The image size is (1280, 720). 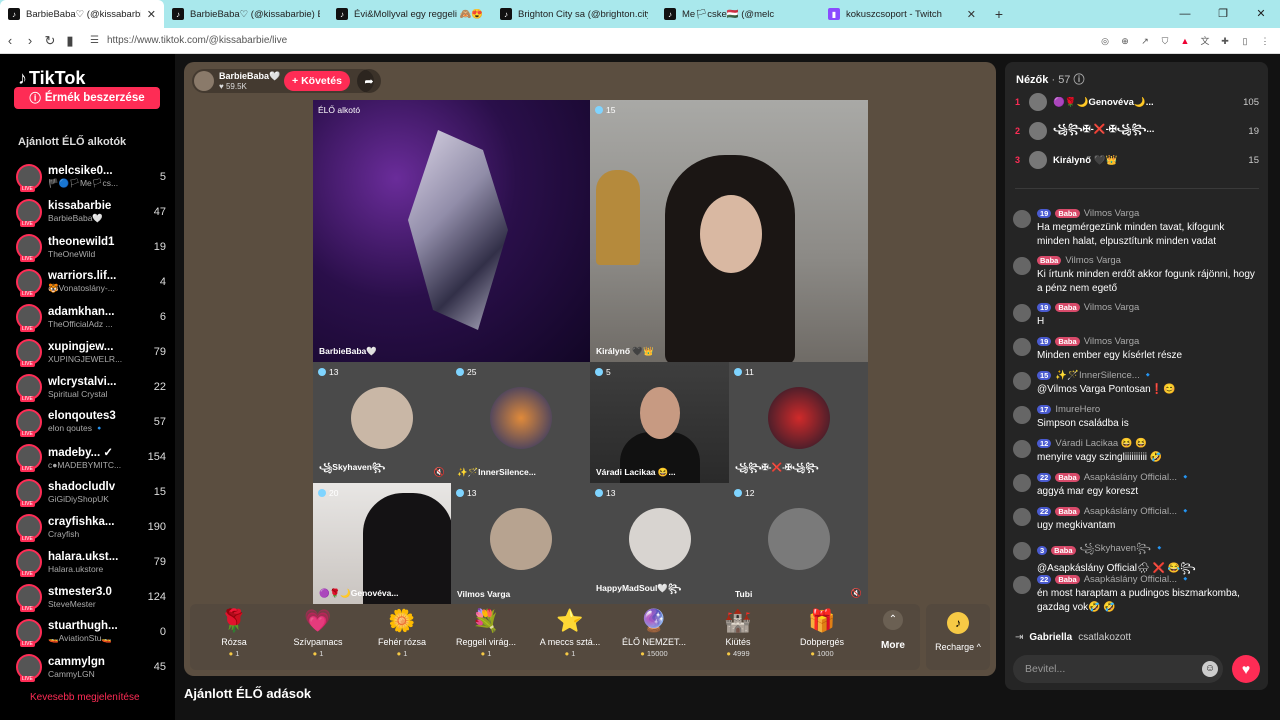 What do you see at coordinates (1261, 14) in the screenshot?
I see `close-window-icon: ✕` at bounding box center [1261, 14].